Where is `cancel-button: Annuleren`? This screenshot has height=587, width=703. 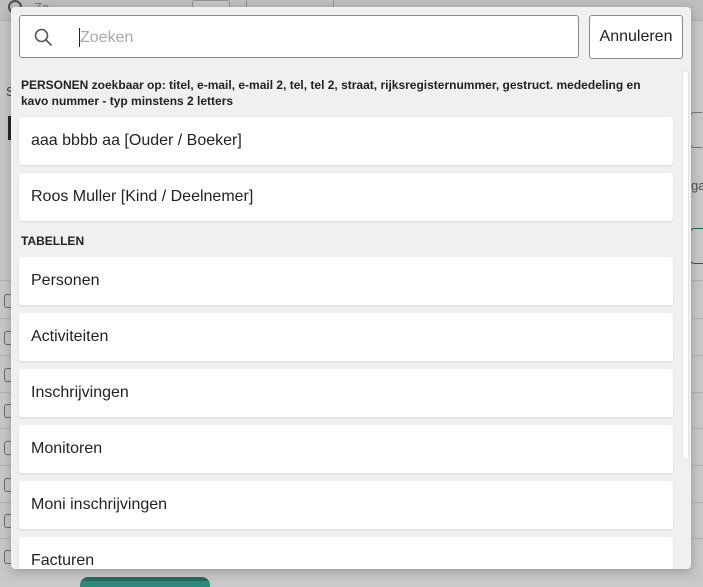
cancel-button: Annuleren is located at coordinates (636, 37).